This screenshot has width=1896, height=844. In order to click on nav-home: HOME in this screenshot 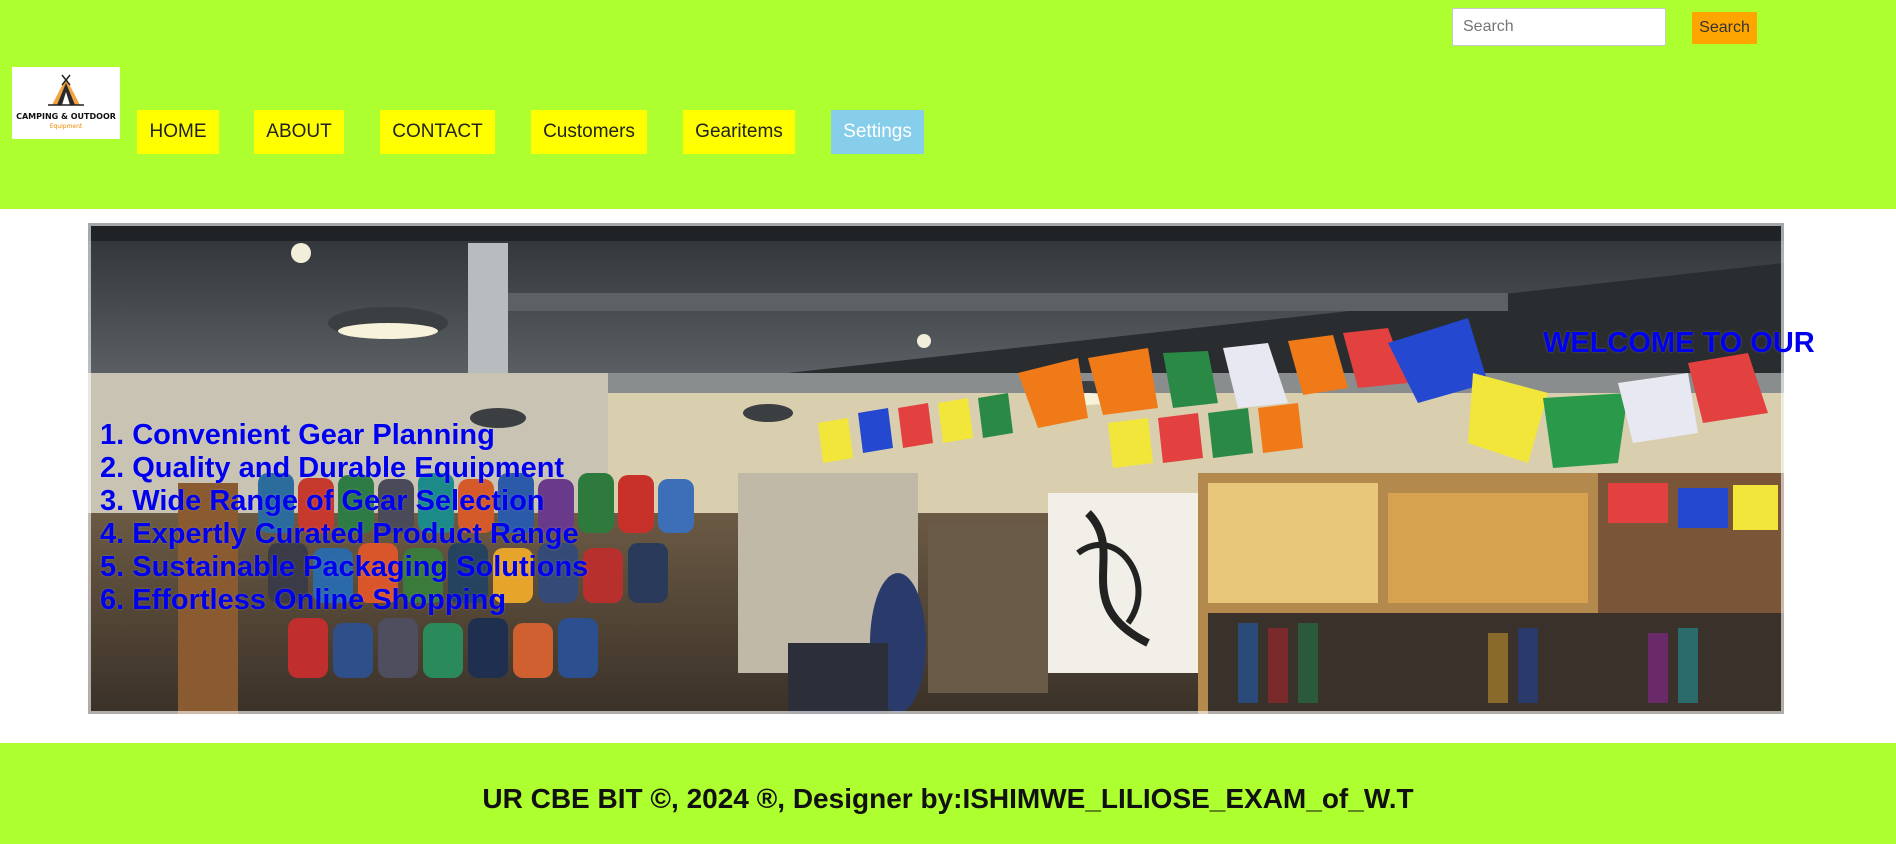, I will do `click(178, 132)`.